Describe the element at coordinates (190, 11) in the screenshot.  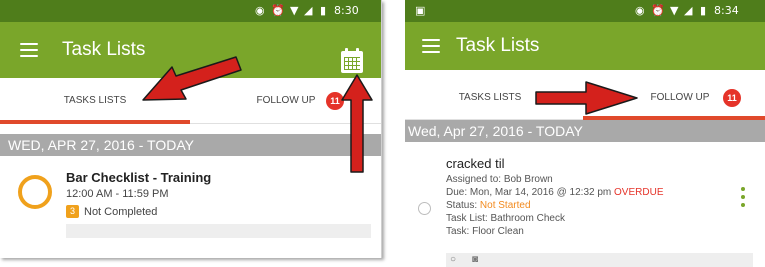
I see `status-bar: ◉ ⏰ ▼ ◢ ▮ 8:30` at that location.